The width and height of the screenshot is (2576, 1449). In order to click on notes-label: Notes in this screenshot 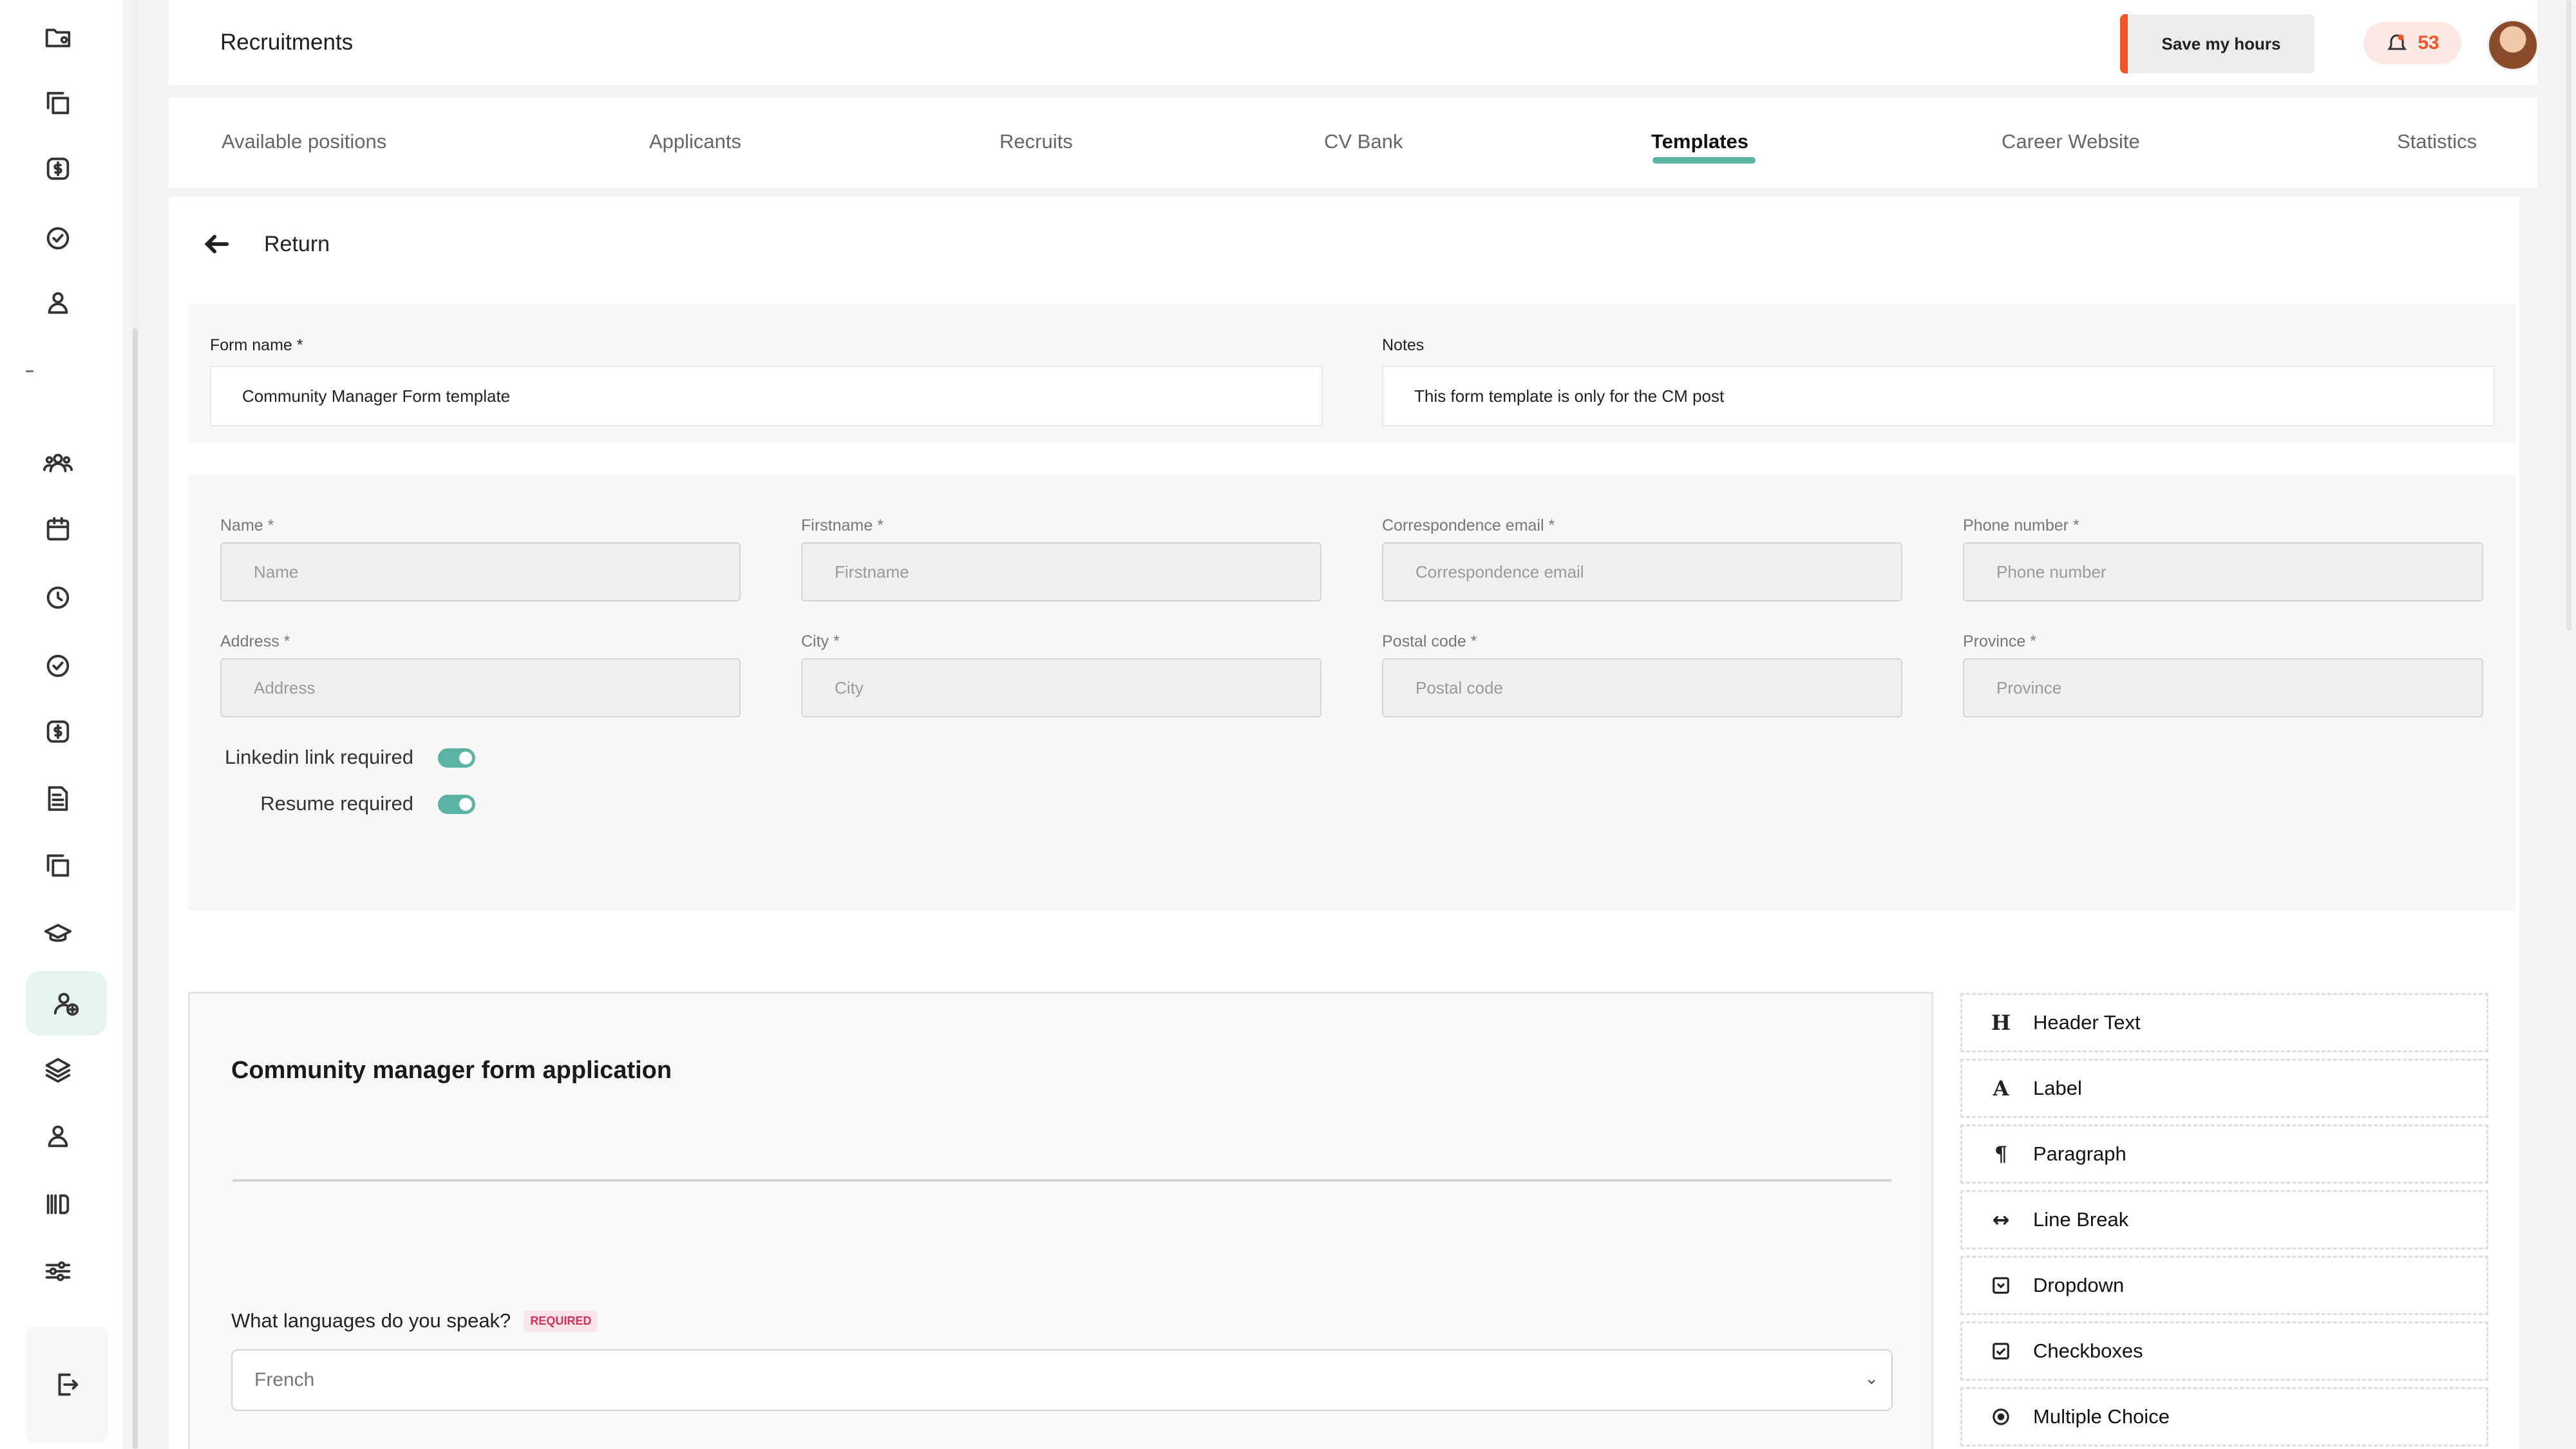, I will do `click(1403, 345)`.